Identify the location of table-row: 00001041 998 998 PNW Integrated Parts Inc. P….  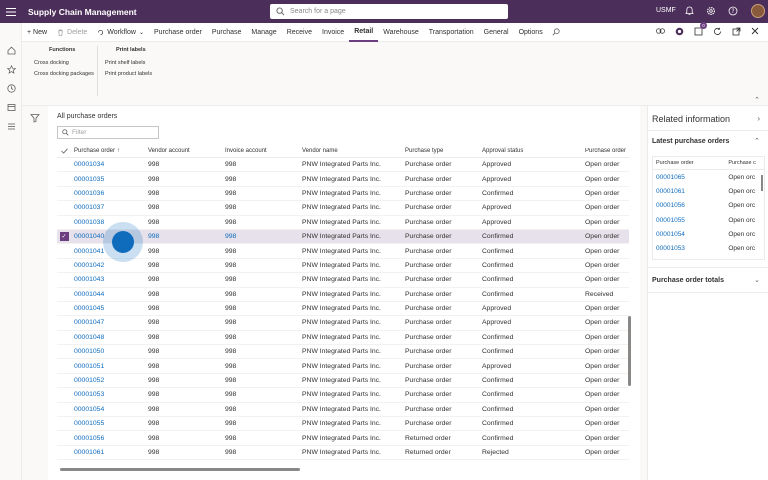
(343, 251).